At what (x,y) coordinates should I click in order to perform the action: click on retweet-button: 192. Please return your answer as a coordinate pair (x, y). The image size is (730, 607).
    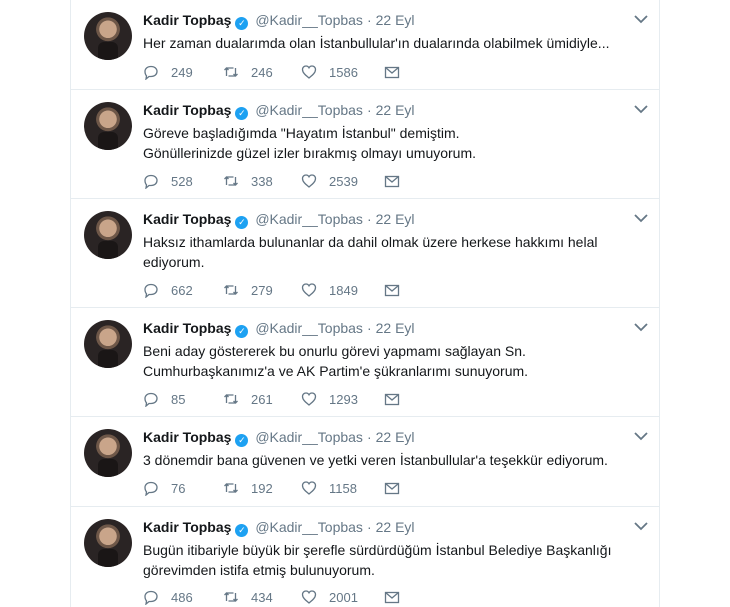
    Looking at the image, I should click on (248, 488).